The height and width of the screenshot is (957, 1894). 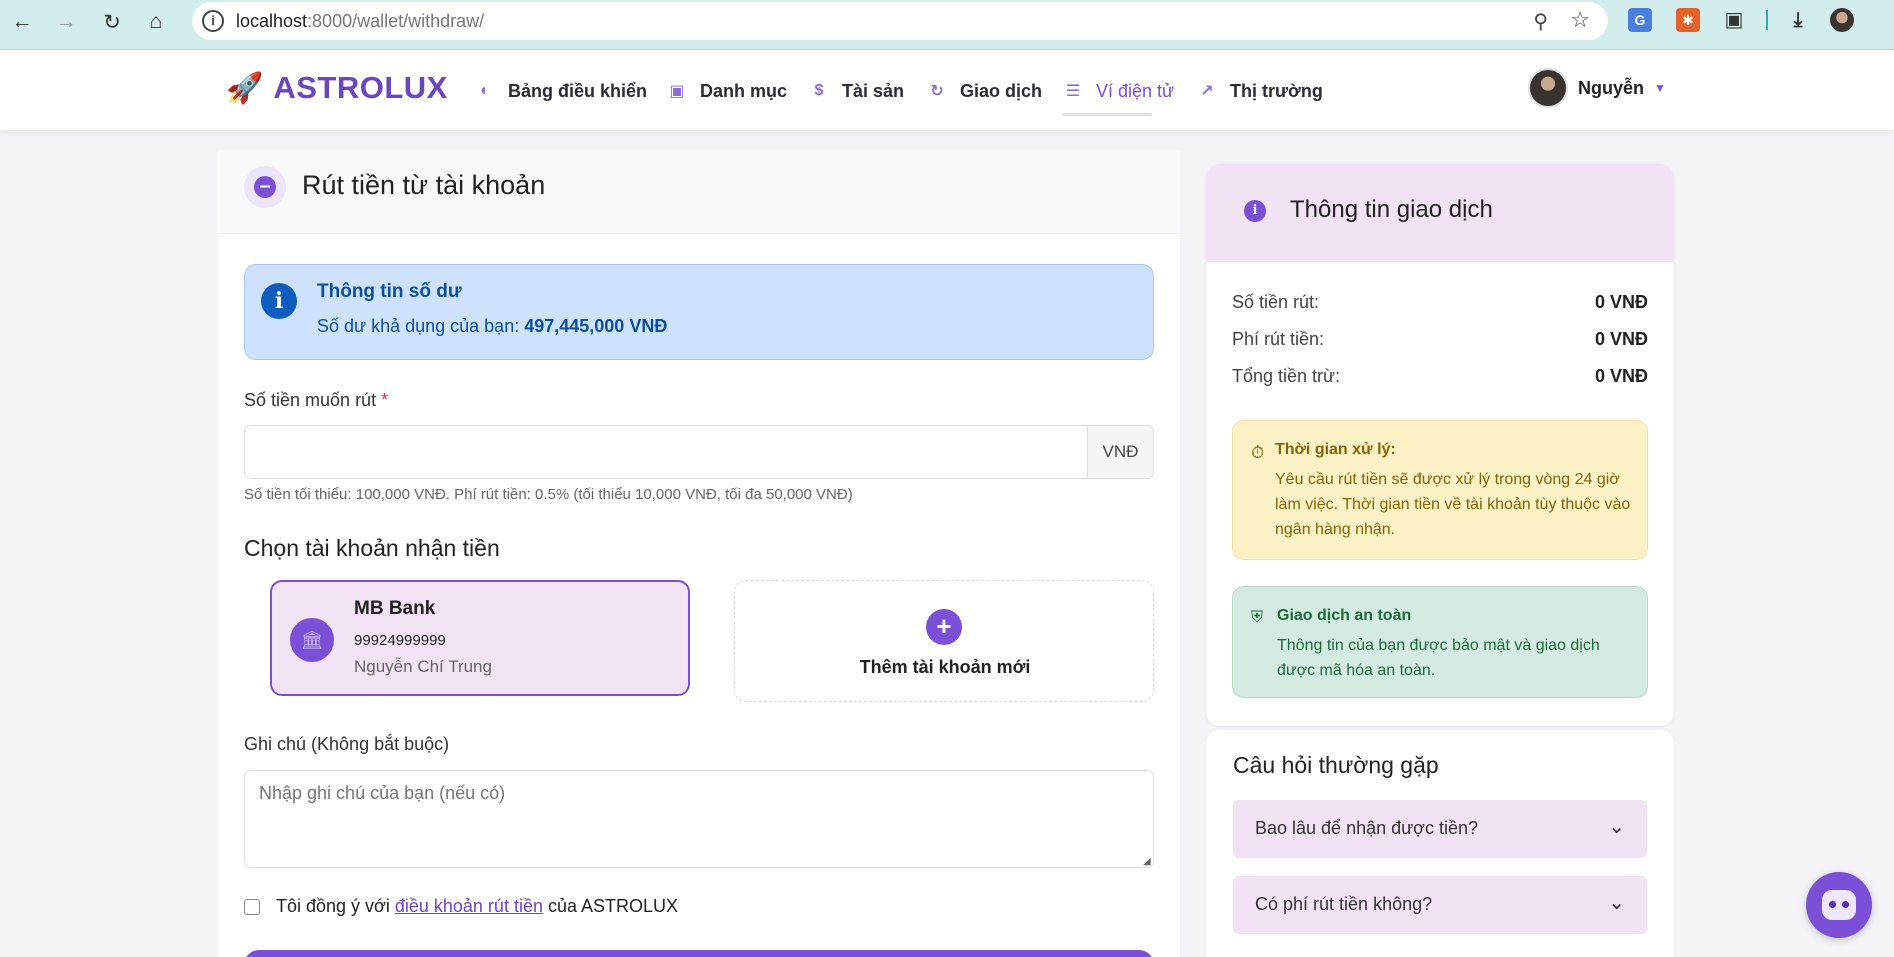 What do you see at coordinates (245, 88) in the screenshot?
I see `rocket-icon: 🚀` at bounding box center [245, 88].